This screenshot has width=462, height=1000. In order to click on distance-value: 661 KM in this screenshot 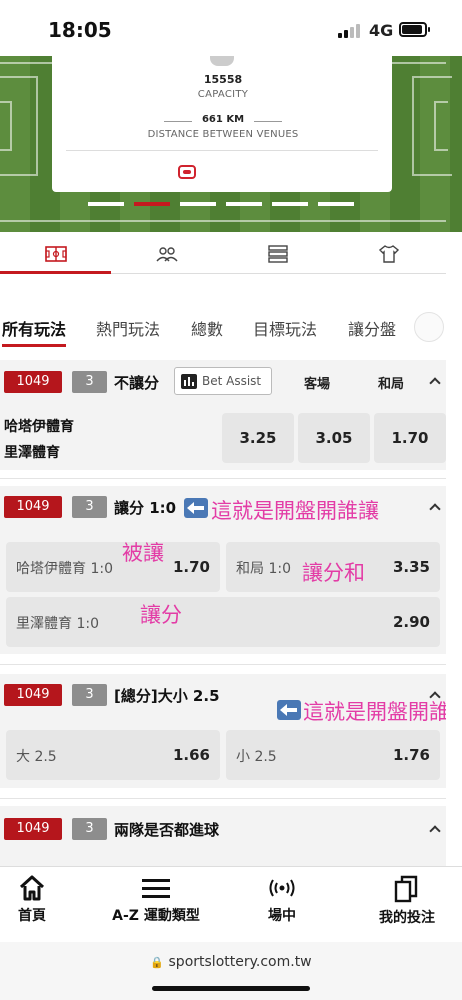, I will do `click(223, 119)`.